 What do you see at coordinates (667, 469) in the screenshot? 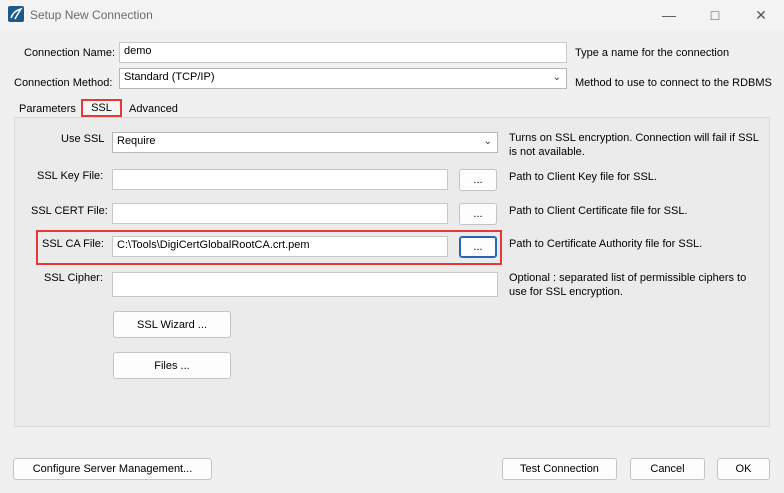
I see `cancel-button: Cancel` at bounding box center [667, 469].